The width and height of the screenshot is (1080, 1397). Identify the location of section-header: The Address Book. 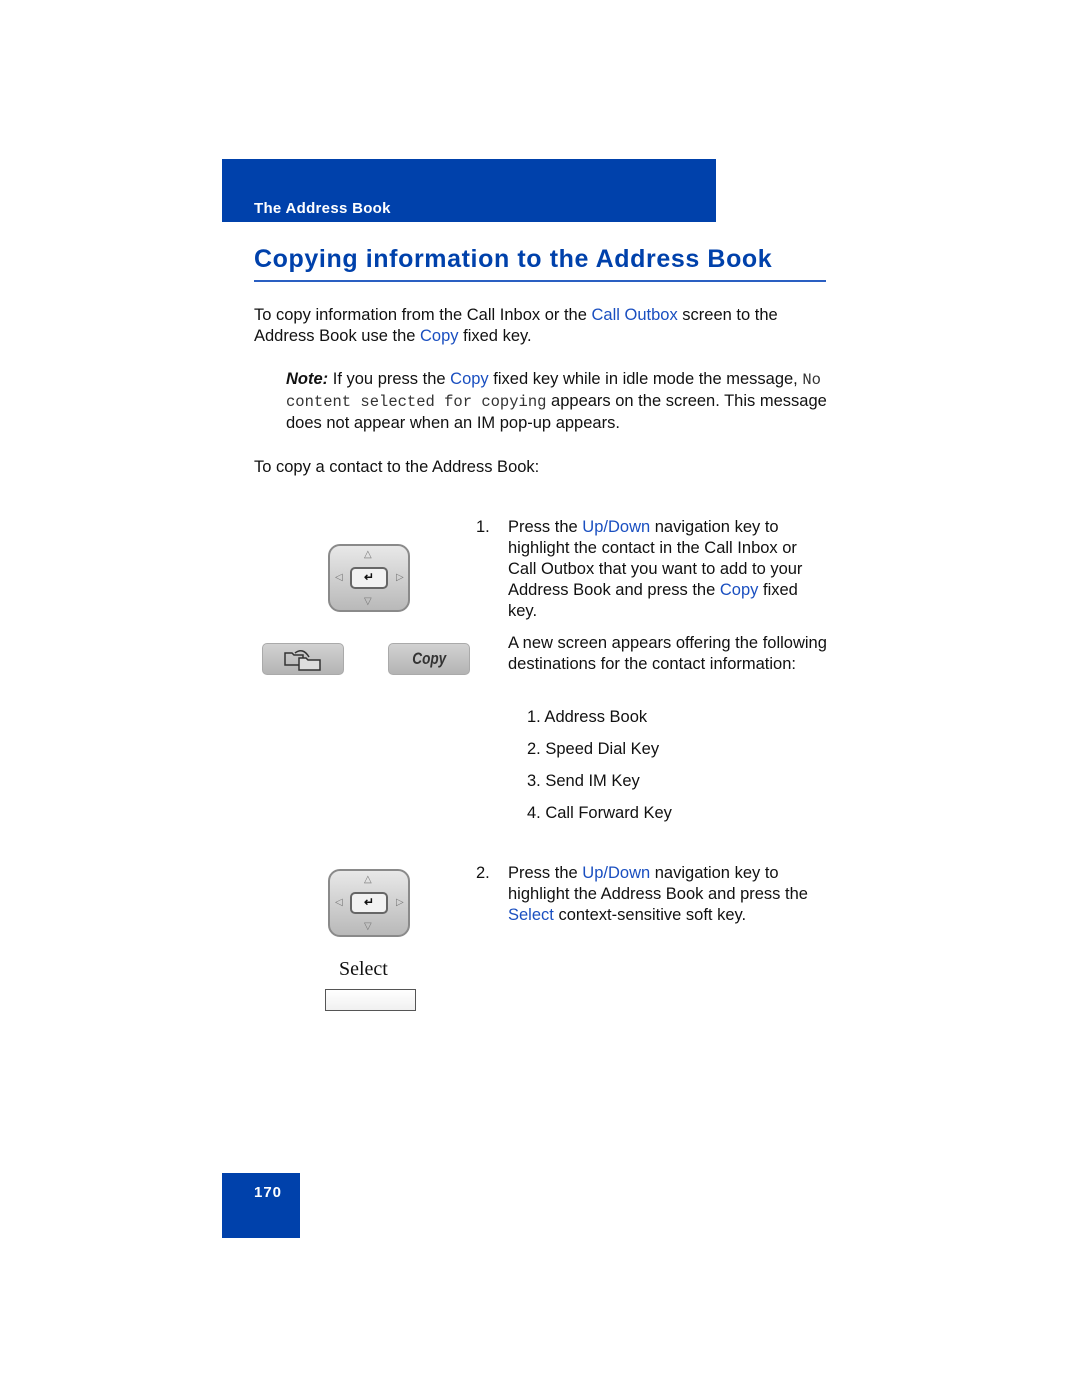
(322, 208).